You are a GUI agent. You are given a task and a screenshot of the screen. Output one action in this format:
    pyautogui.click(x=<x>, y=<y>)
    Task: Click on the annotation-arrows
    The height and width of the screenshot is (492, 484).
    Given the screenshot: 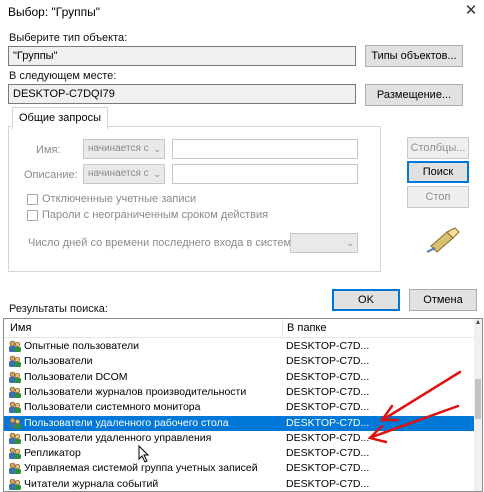 What is the action you would take?
    pyautogui.click(x=414, y=407)
    